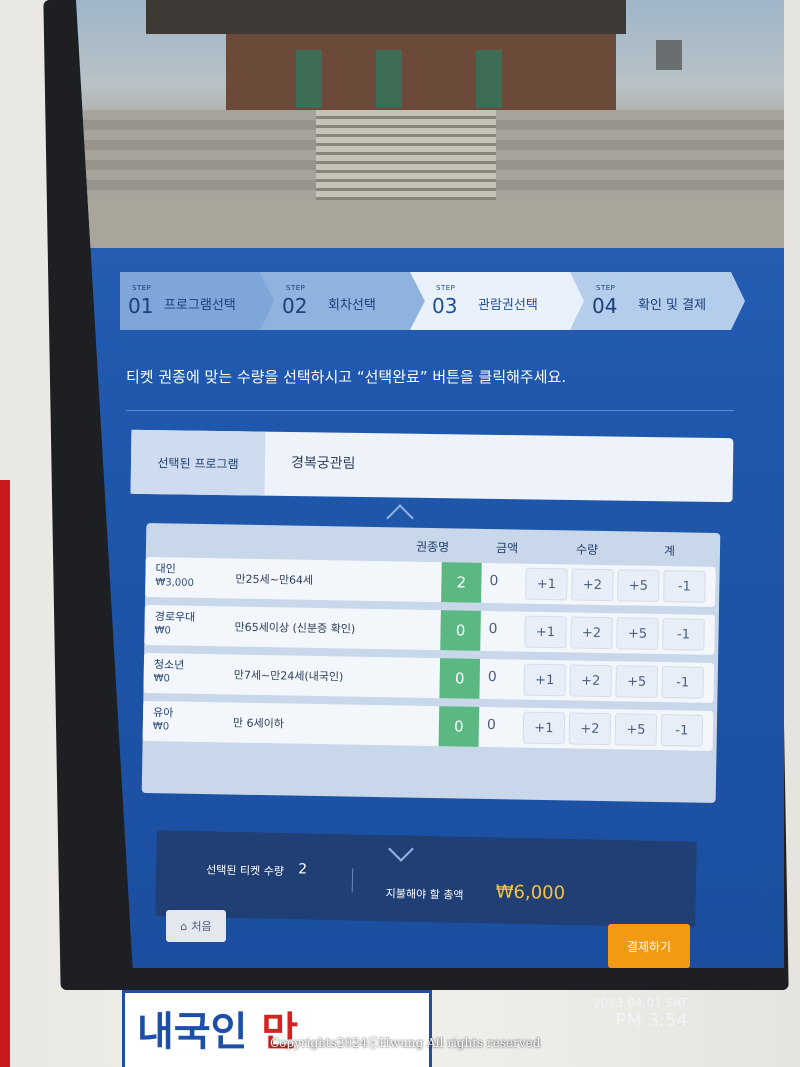  I want to click on ticket-type-label: 청소년, so click(169, 665).